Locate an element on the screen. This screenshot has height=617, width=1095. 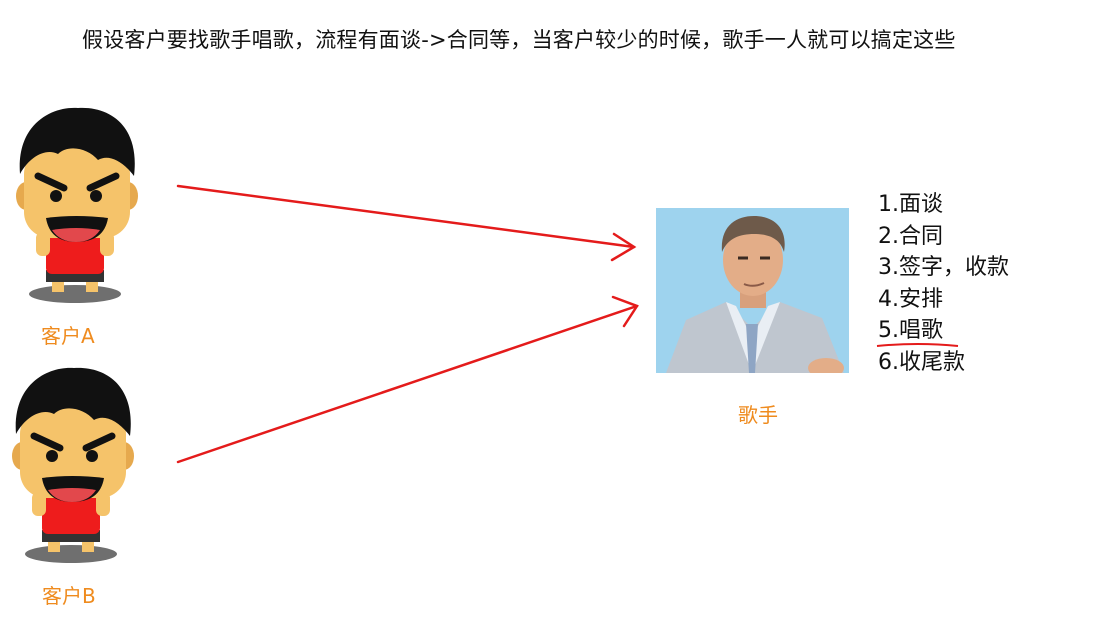
arrow-client-a-to-singer is located at coordinates (406, 223).